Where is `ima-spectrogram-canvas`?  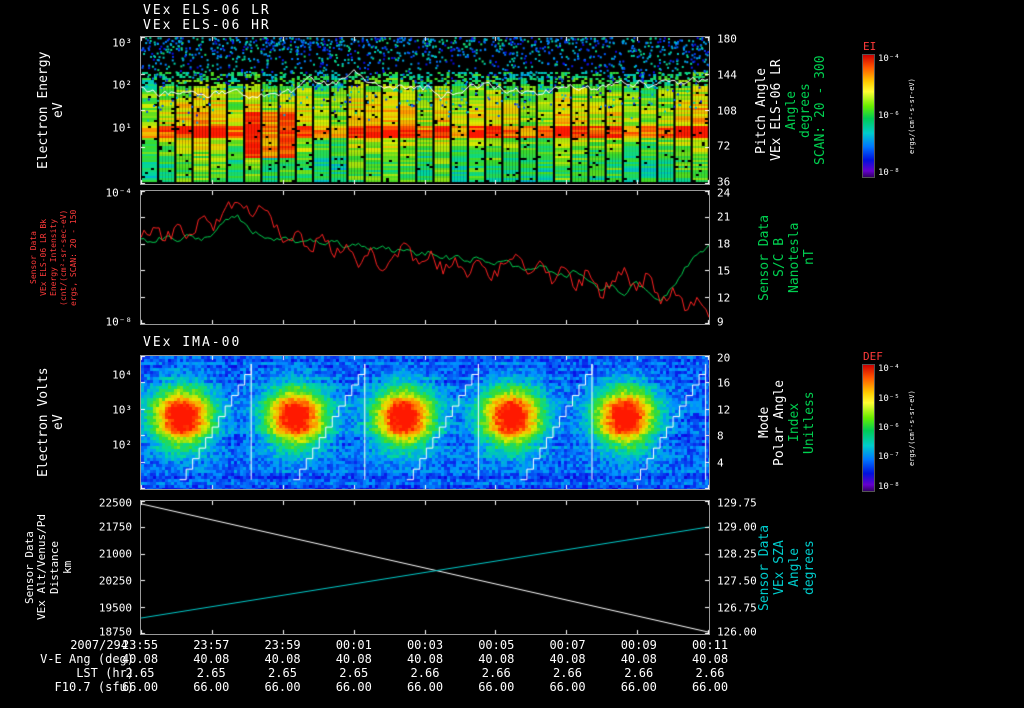
ima-spectrogram-canvas is located at coordinates (425, 422).